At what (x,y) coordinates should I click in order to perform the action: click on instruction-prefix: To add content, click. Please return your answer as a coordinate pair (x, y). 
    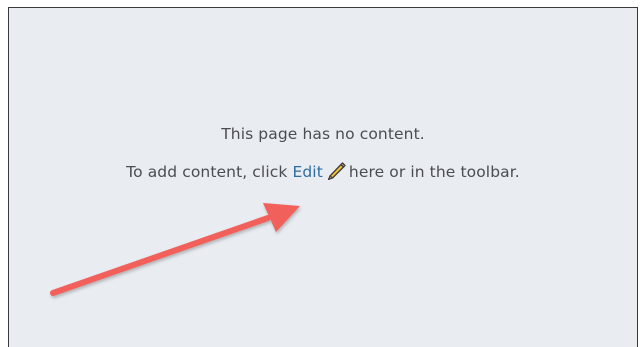
    Looking at the image, I should click on (209, 172).